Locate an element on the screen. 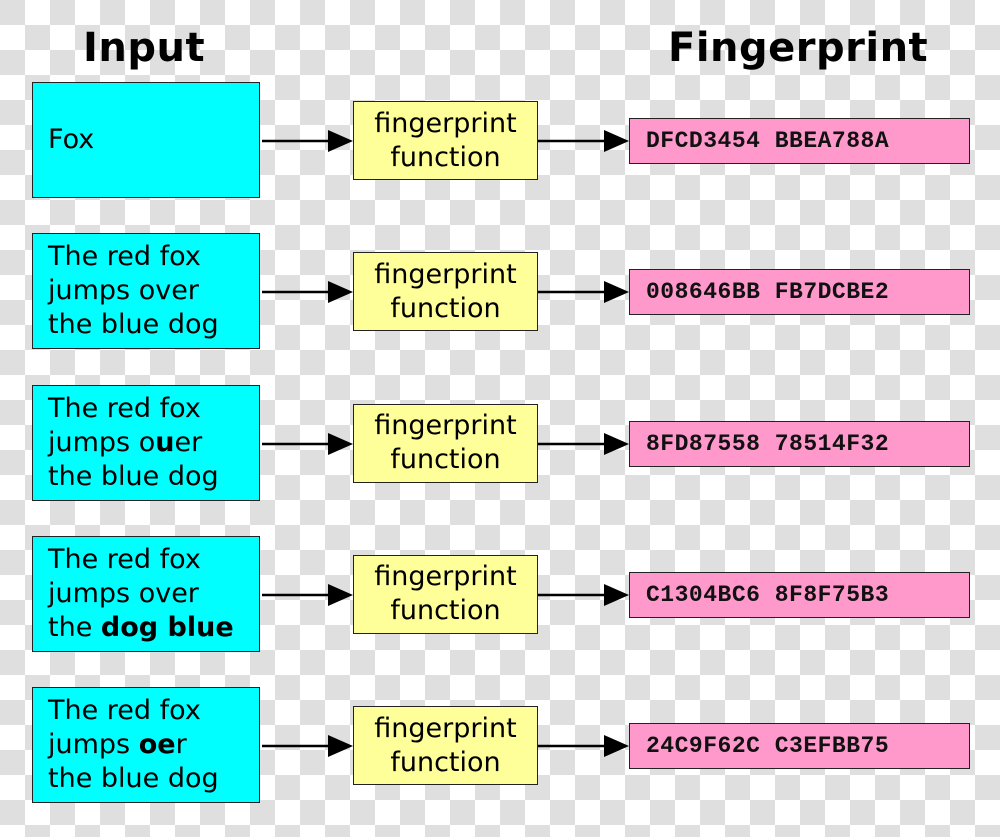 The width and height of the screenshot is (1000, 837). input-heading: Input is located at coordinates (144, 48).